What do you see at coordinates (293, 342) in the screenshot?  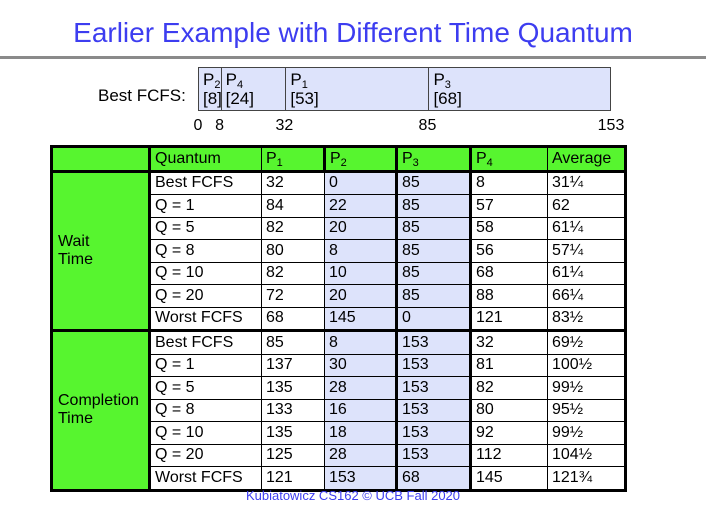 I see `cell-p1: 85` at bounding box center [293, 342].